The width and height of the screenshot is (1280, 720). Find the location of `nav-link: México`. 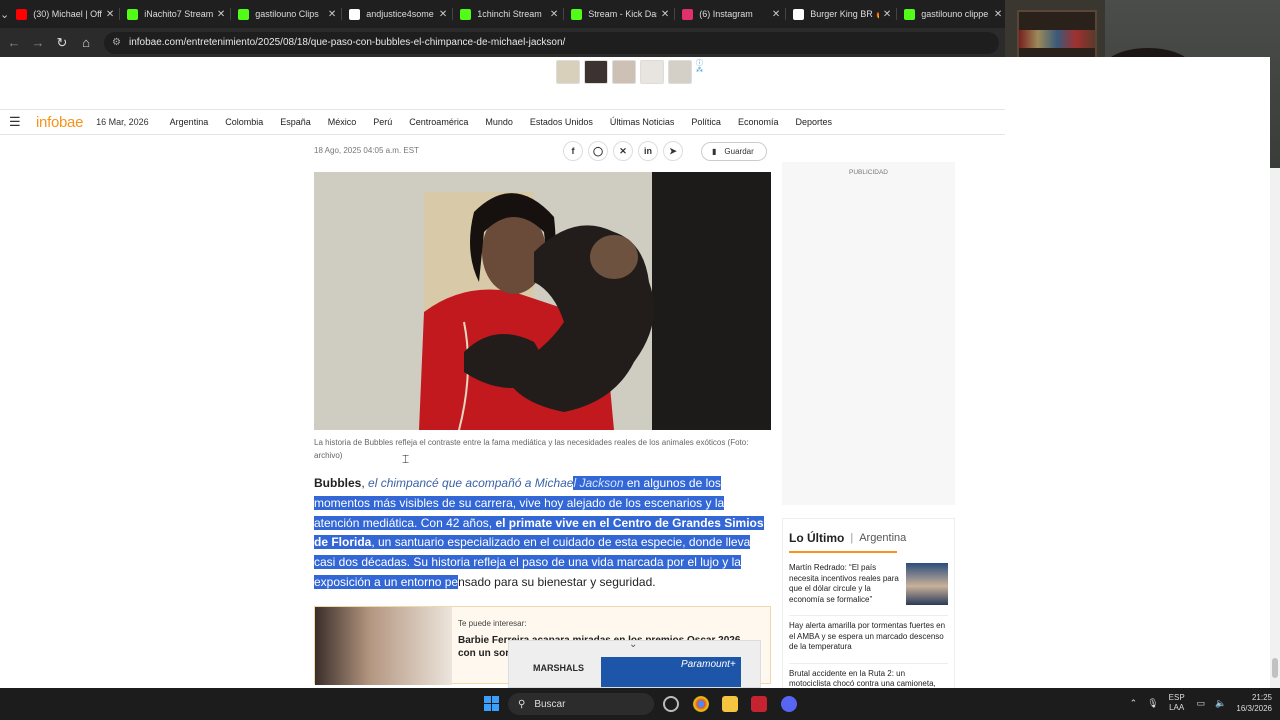

nav-link: México is located at coordinates (342, 122).